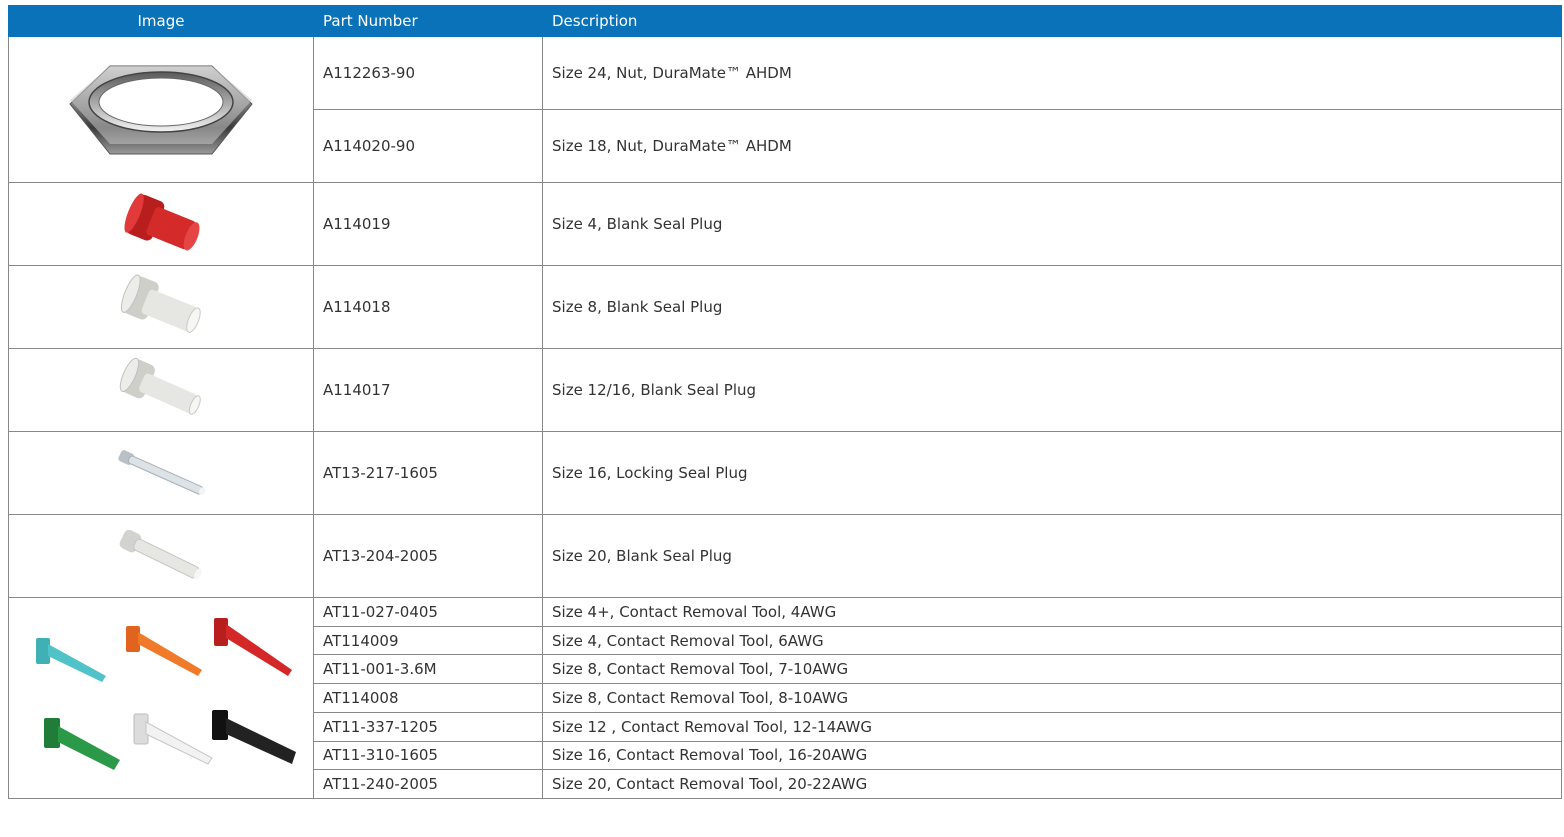  I want to click on part-number-cell: AT11-310-1605, so click(428, 755).